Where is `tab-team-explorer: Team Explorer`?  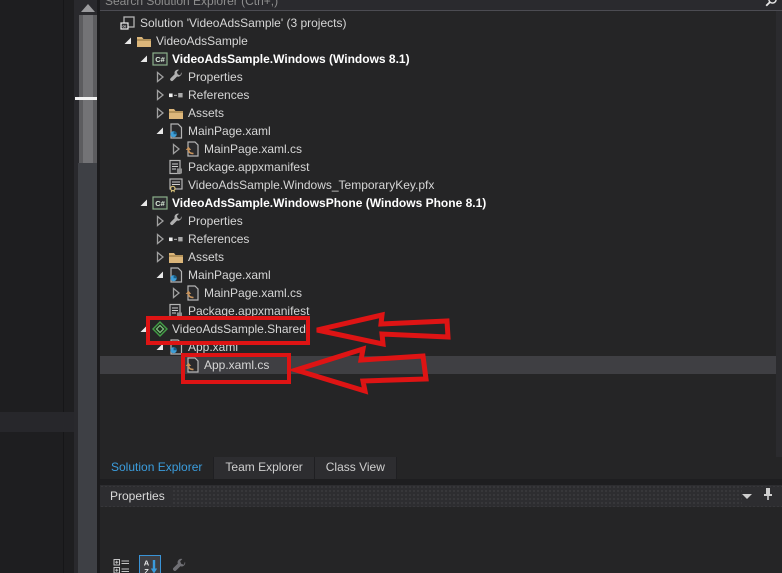 tab-team-explorer: Team Explorer is located at coordinates (264, 468).